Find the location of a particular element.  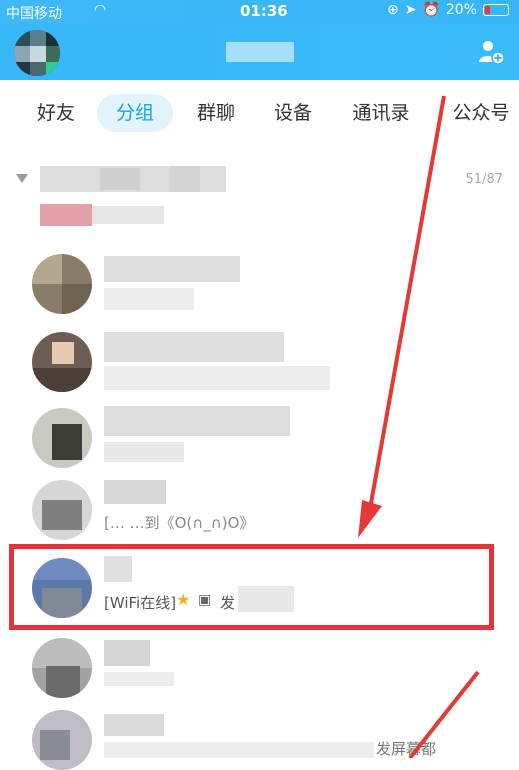

message-snippet: [… …到《O(∩_∩)O》 is located at coordinates (179, 523).